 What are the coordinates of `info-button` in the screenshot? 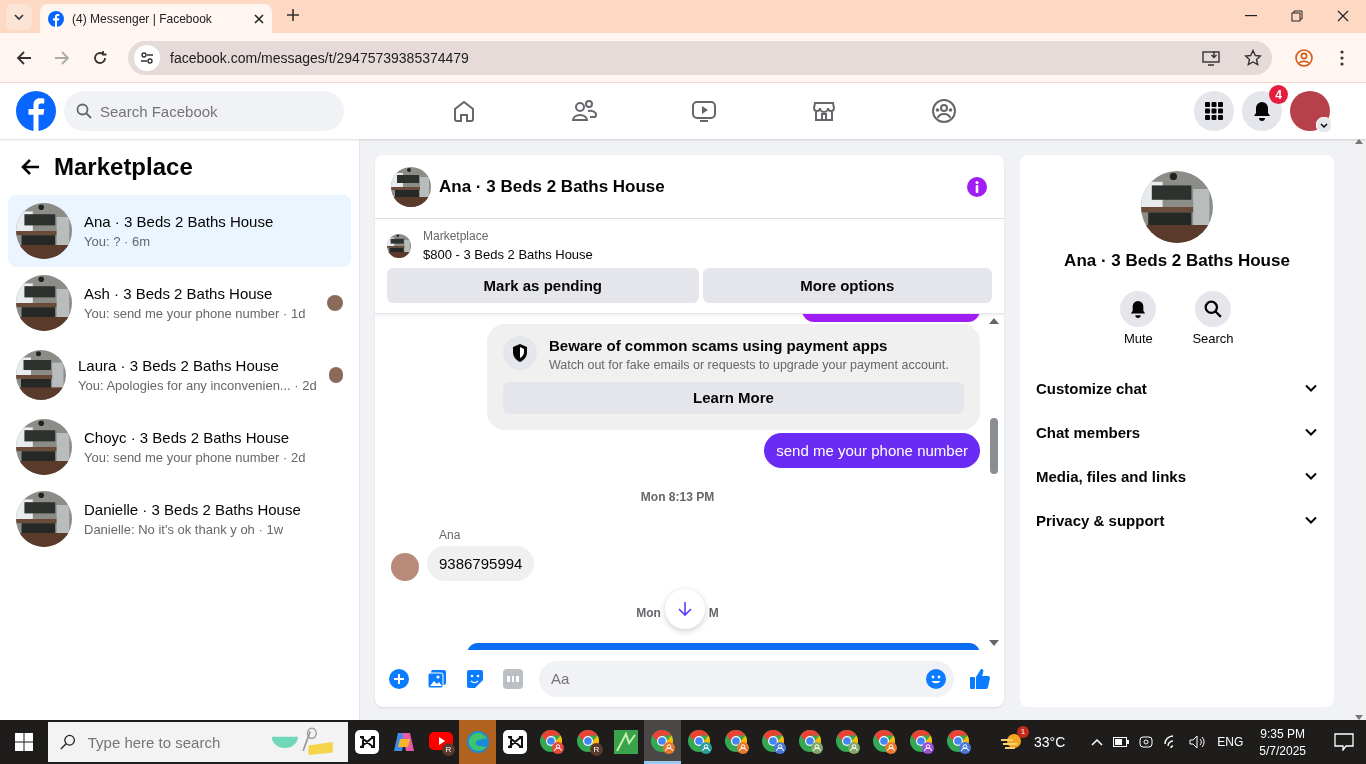 It's located at (977, 186).